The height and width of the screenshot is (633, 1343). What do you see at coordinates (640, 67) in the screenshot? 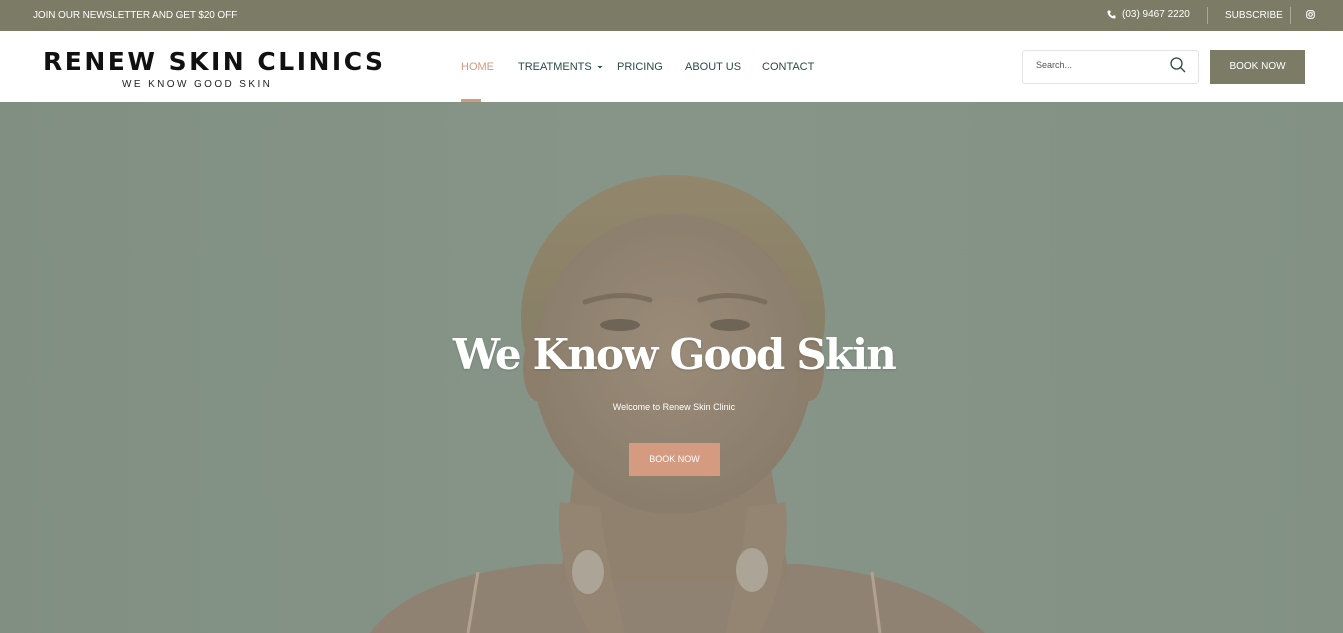
I see `nav-pricing: PRICING` at bounding box center [640, 67].